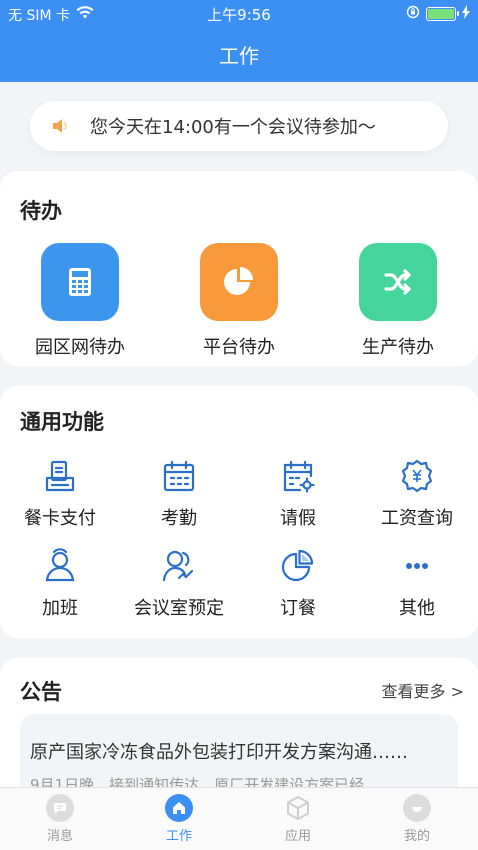 Image resolution: width=478 pixels, height=850 pixels. What do you see at coordinates (297, 836) in the screenshot?
I see `tab-label: 应用` at bounding box center [297, 836].